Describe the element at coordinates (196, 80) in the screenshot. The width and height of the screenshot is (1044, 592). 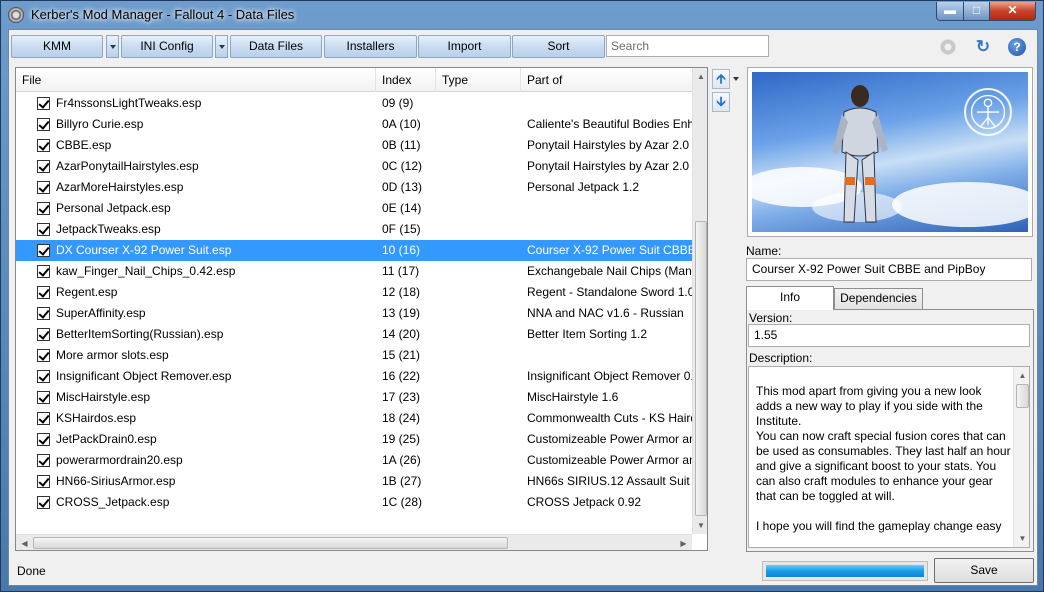
I see `column-header-file: File` at that location.